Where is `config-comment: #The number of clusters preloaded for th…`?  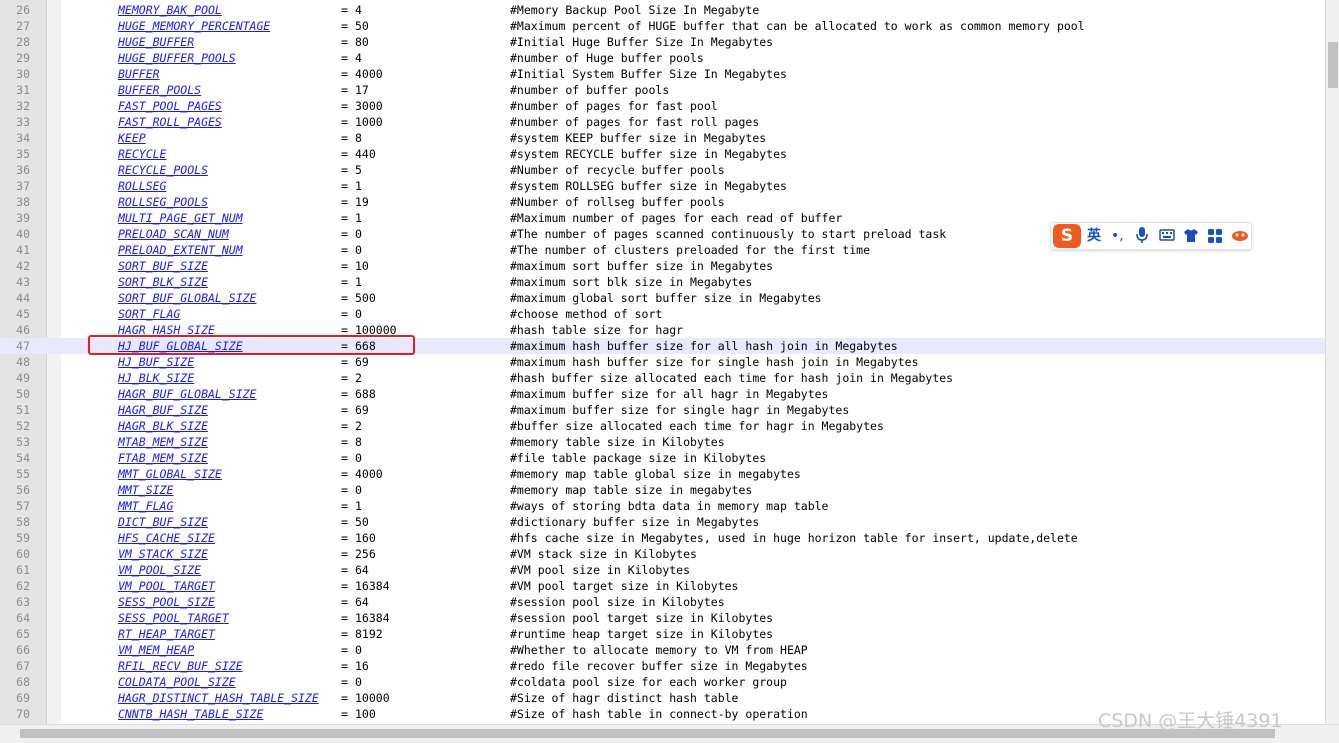 config-comment: #The number of clusters preloaded for th… is located at coordinates (690, 250).